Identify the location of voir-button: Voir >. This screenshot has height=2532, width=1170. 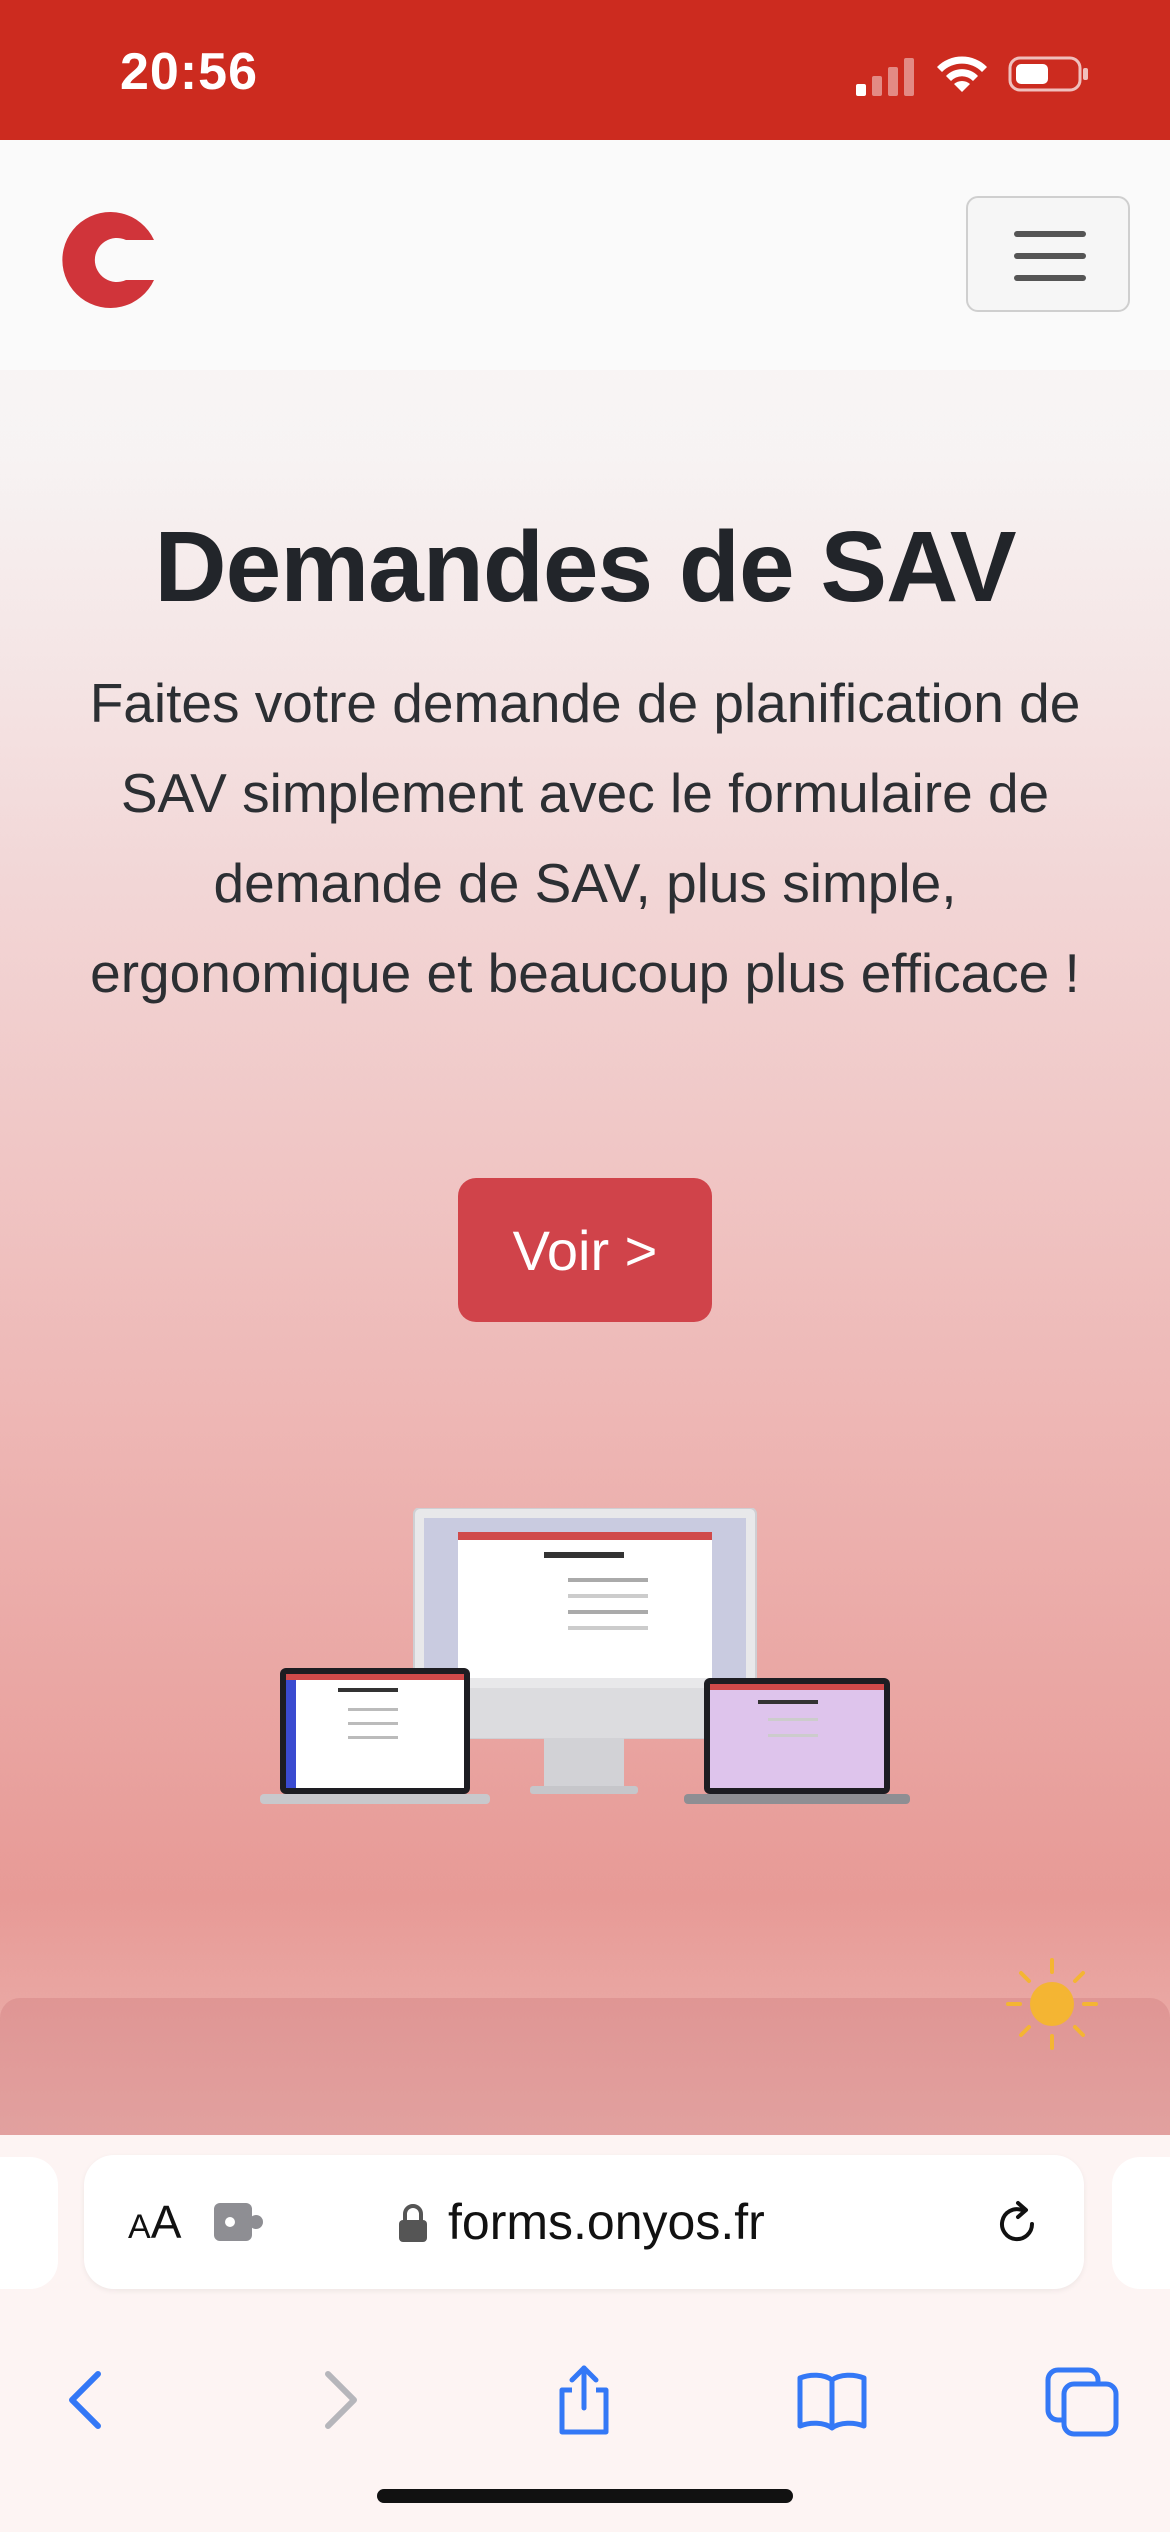
(585, 1250).